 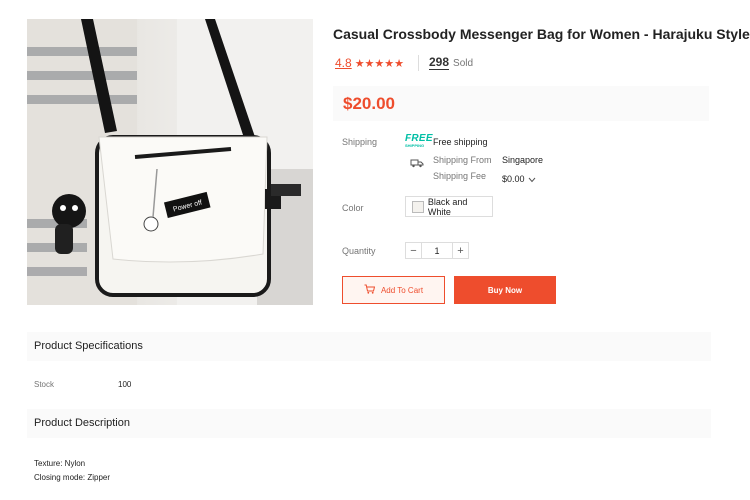 I want to click on star-rating-icon: ★★★★★, so click(x=379, y=63).